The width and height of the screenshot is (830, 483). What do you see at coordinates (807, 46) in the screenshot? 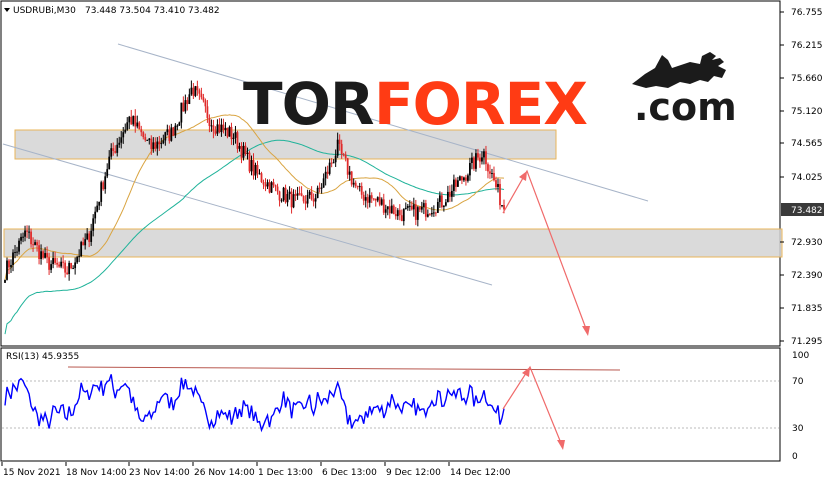
I see `price-tick: 76.215` at bounding box center [807, 46].